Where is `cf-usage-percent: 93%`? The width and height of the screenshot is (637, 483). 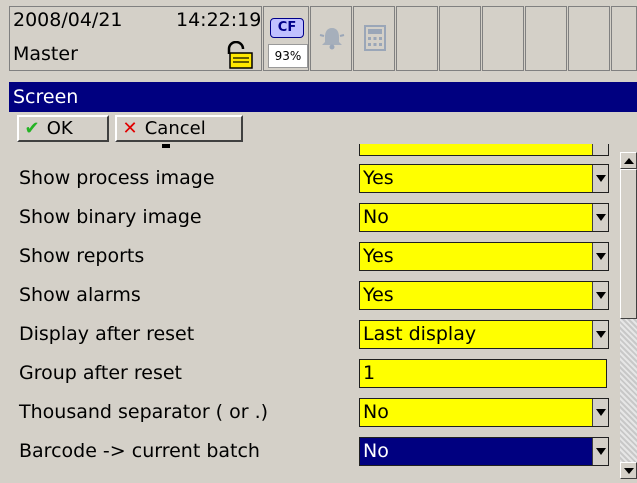
cf-usage-percent: 93% is located at coordinates (288, 56).